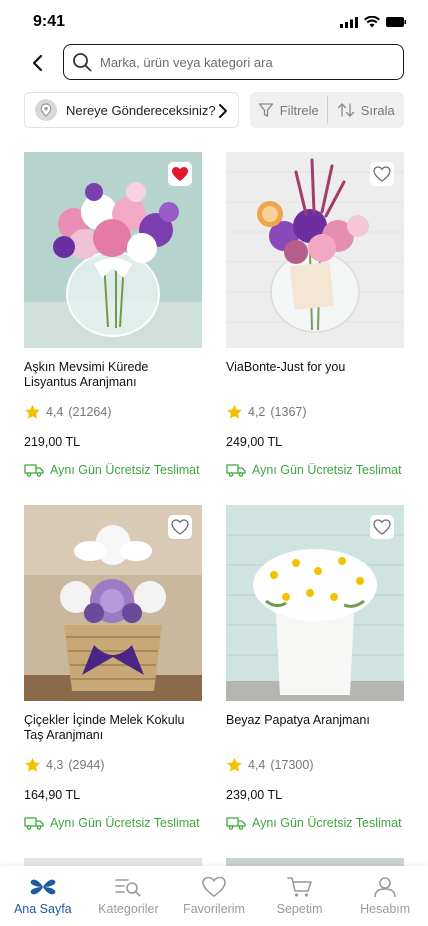 The image size is (428, 926). I want to click on delivery-location-button: Nereye Göndereceksiniz?, so click(131, 110).